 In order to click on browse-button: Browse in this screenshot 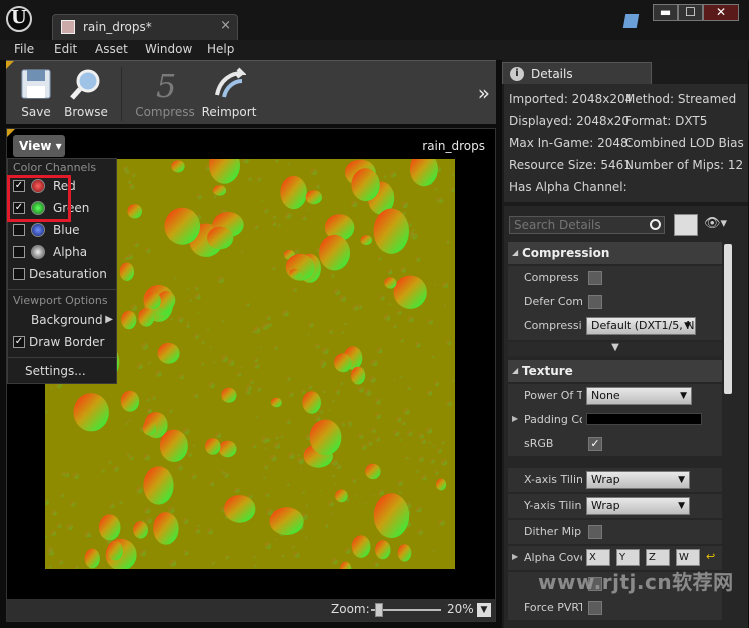, I will do `click(86, 94)`.